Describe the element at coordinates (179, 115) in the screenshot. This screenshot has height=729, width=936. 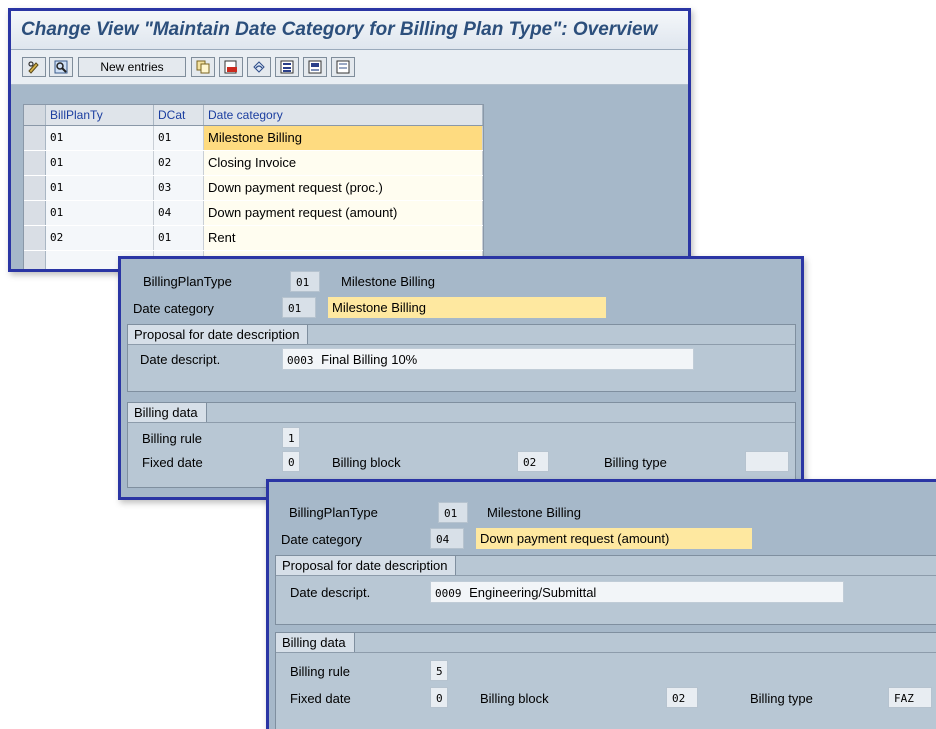
I see `column-header-dcat: DCat` at that location.